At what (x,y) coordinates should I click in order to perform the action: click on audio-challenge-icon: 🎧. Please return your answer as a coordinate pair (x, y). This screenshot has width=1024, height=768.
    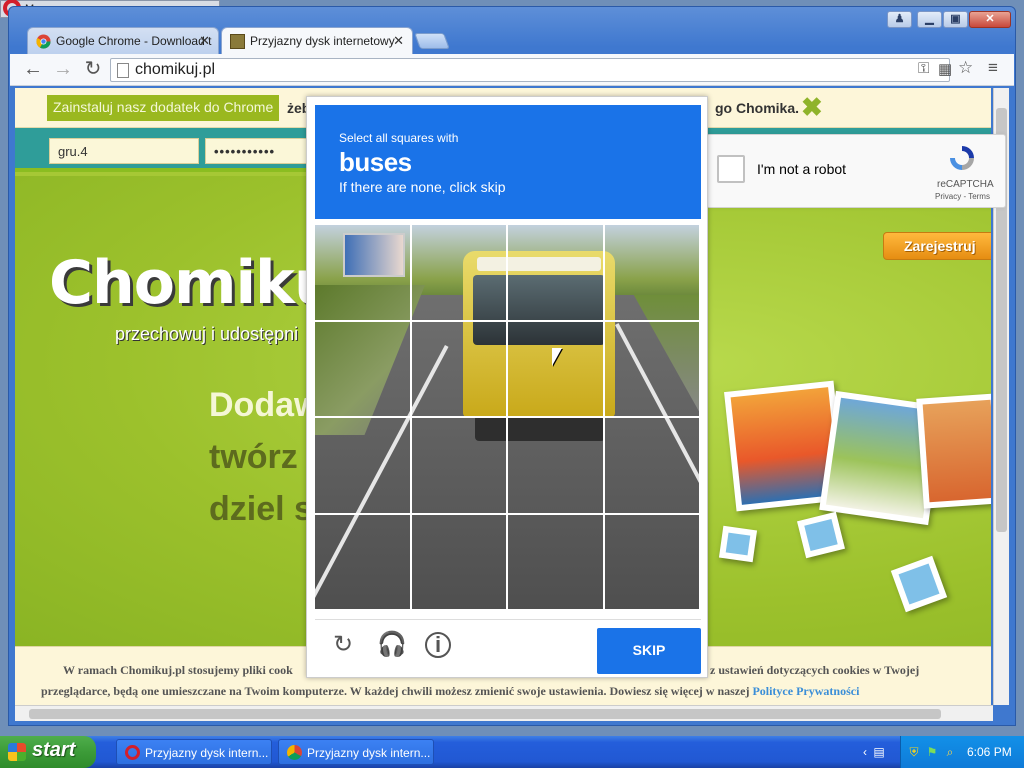
    Looking at the image, I should click on (392, 646).